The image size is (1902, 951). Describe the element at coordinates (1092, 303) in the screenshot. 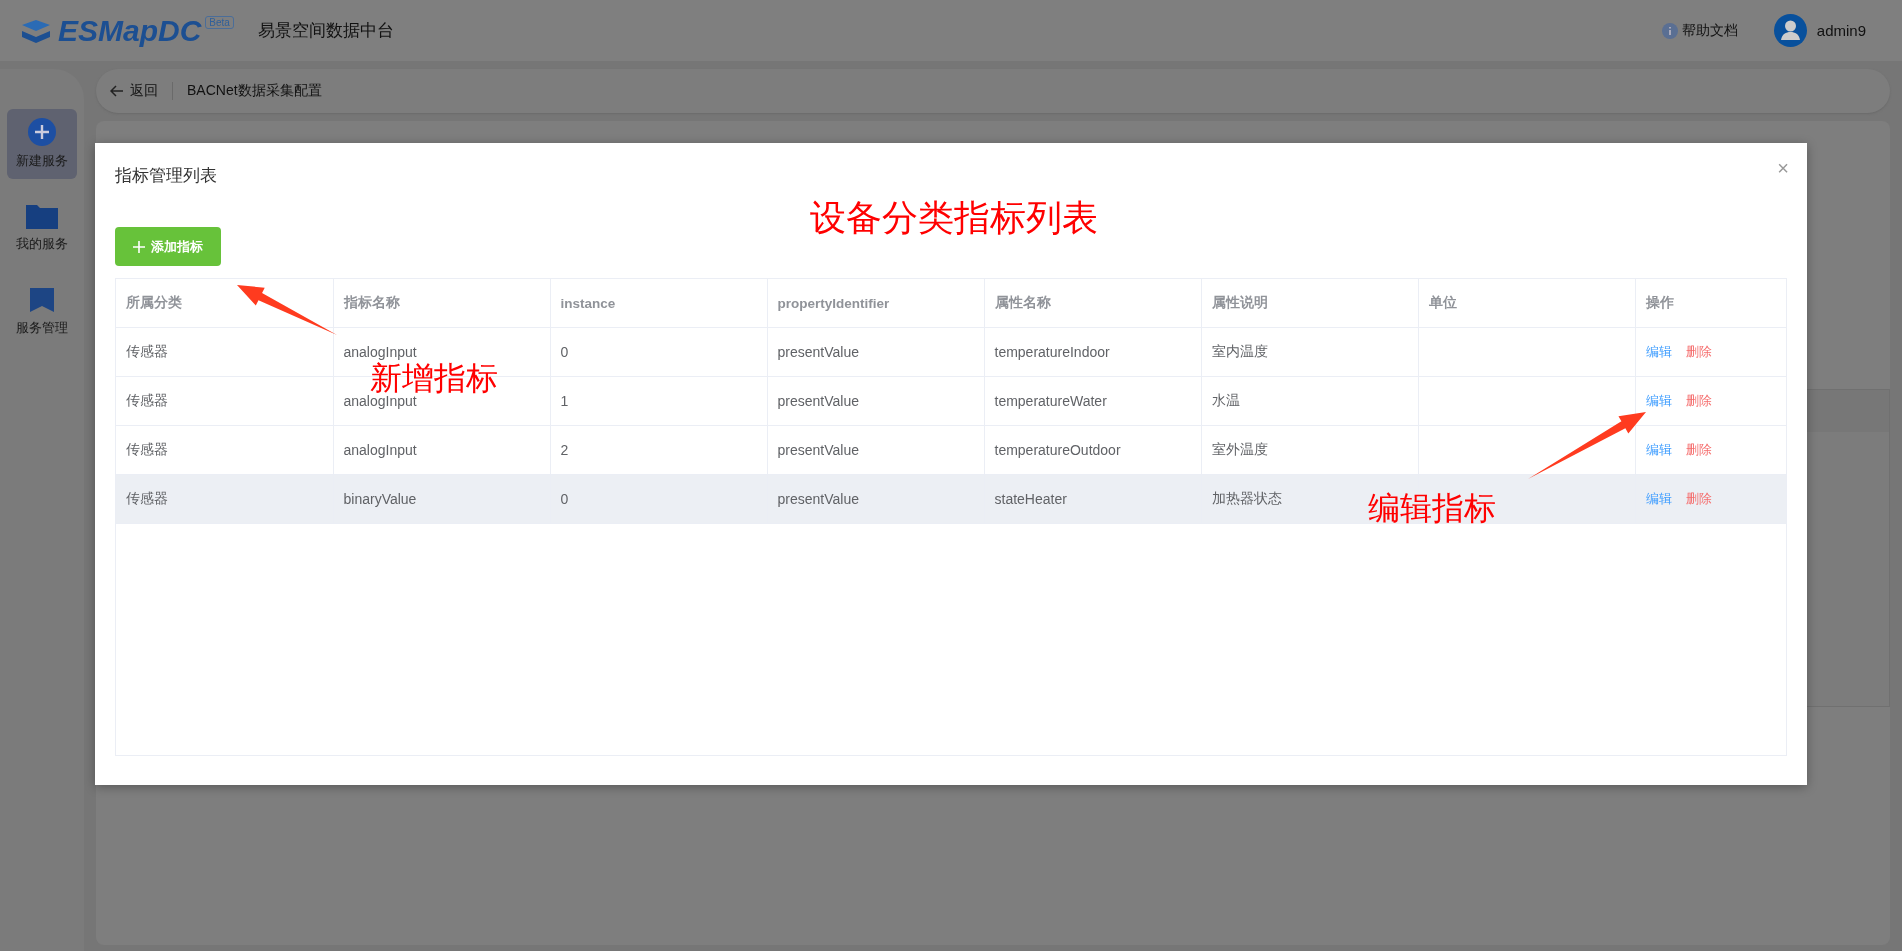

I see `column-header: 属性名称` at that location.